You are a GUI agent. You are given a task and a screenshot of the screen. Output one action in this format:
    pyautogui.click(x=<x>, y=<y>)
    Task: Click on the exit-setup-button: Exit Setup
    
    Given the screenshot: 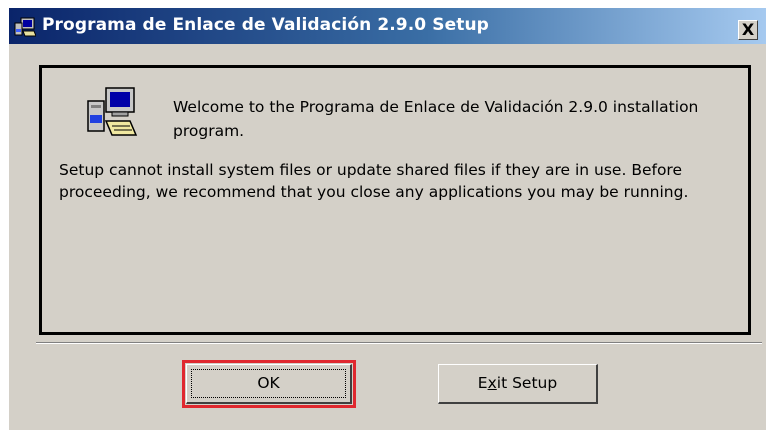 What is the action you would take?
    pyautogui.click(x=518, y=384)
    